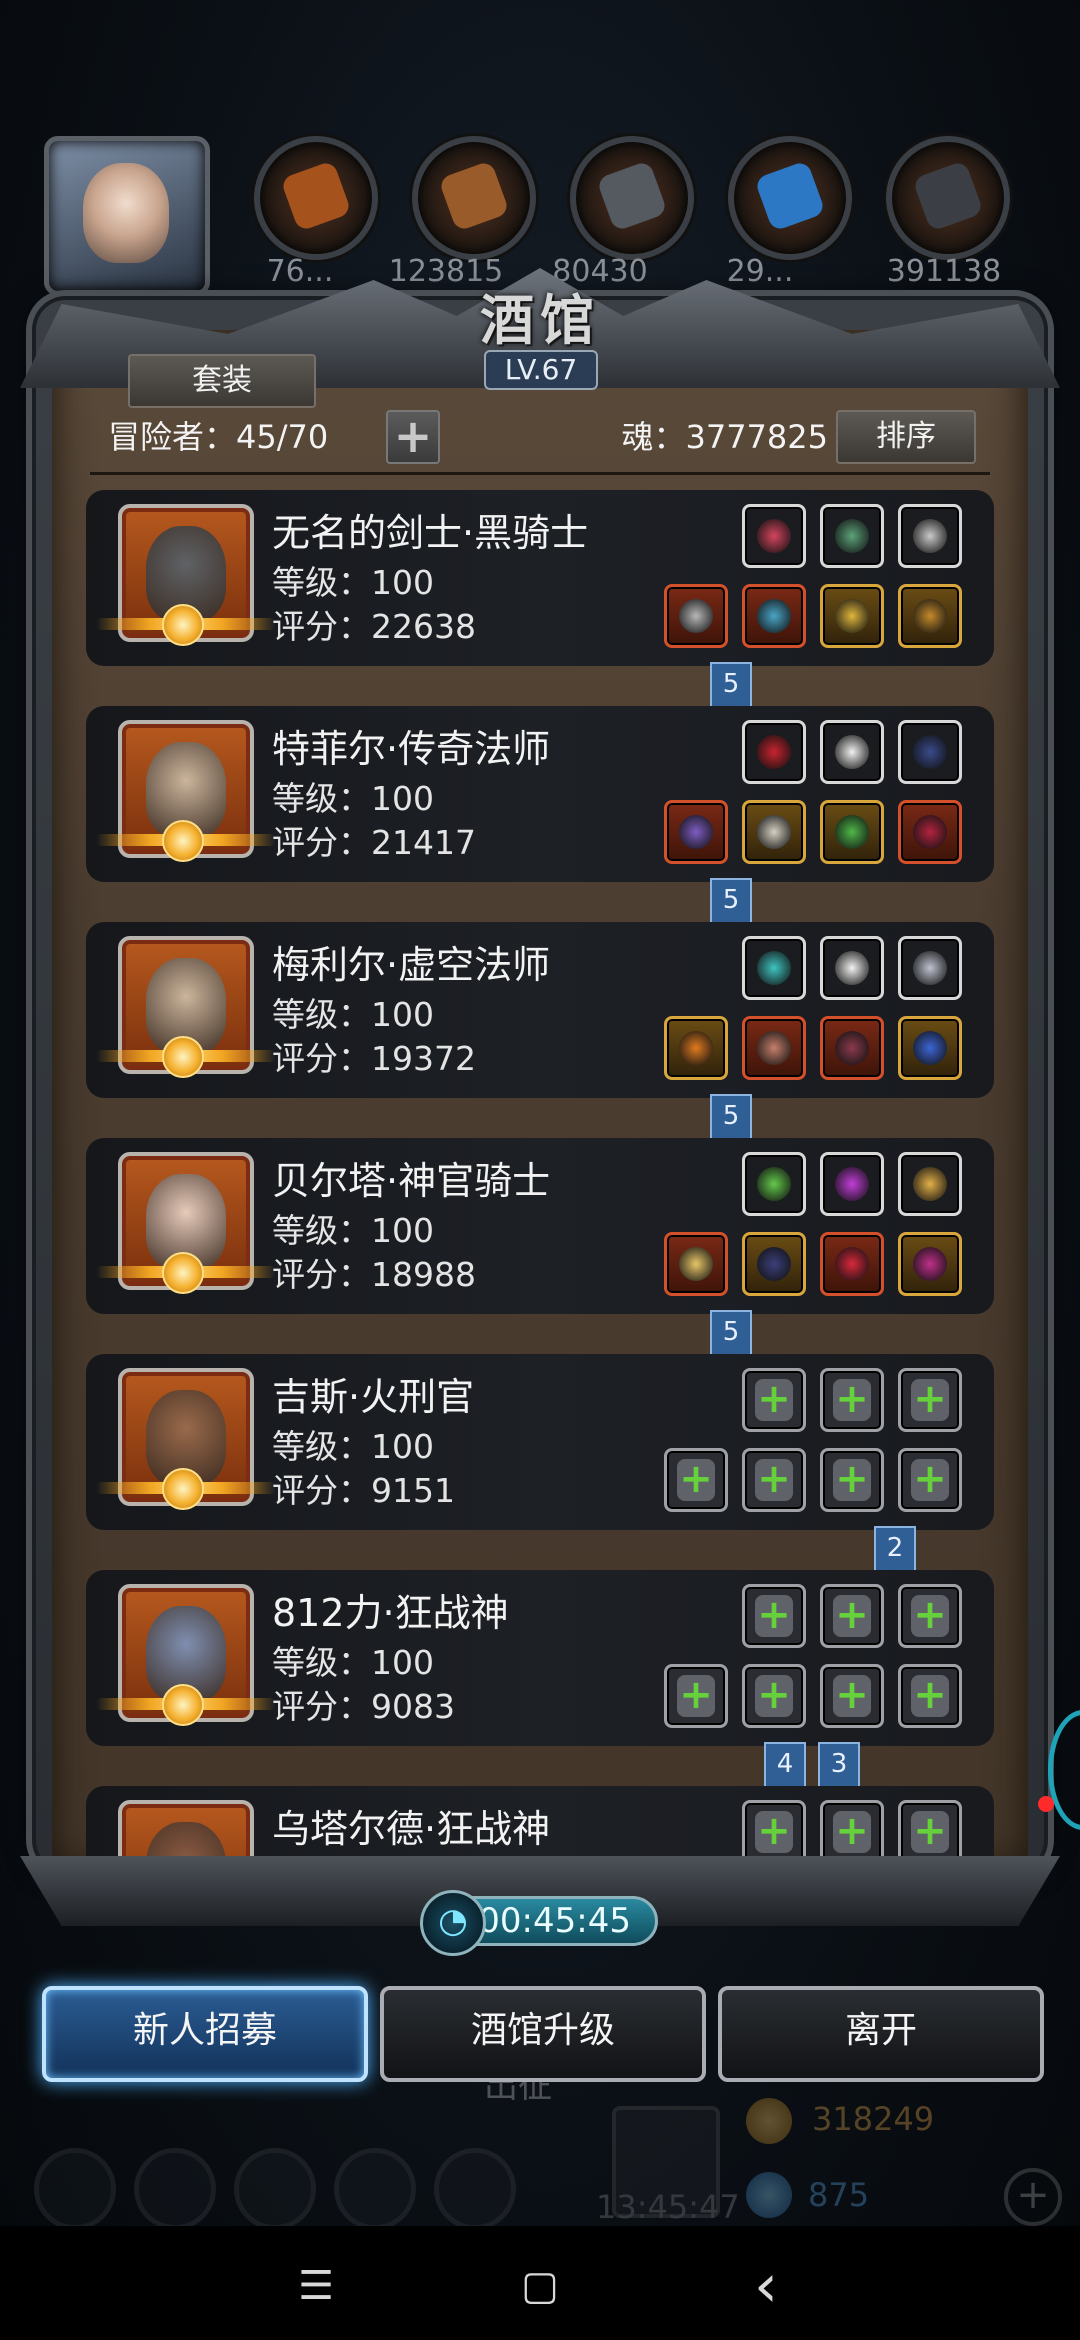 The height and width of the screenshot is (2340, 1080). Describe the element at coordinates (183, 625) in the screenshot. I see `star-rank-icon` at that location.